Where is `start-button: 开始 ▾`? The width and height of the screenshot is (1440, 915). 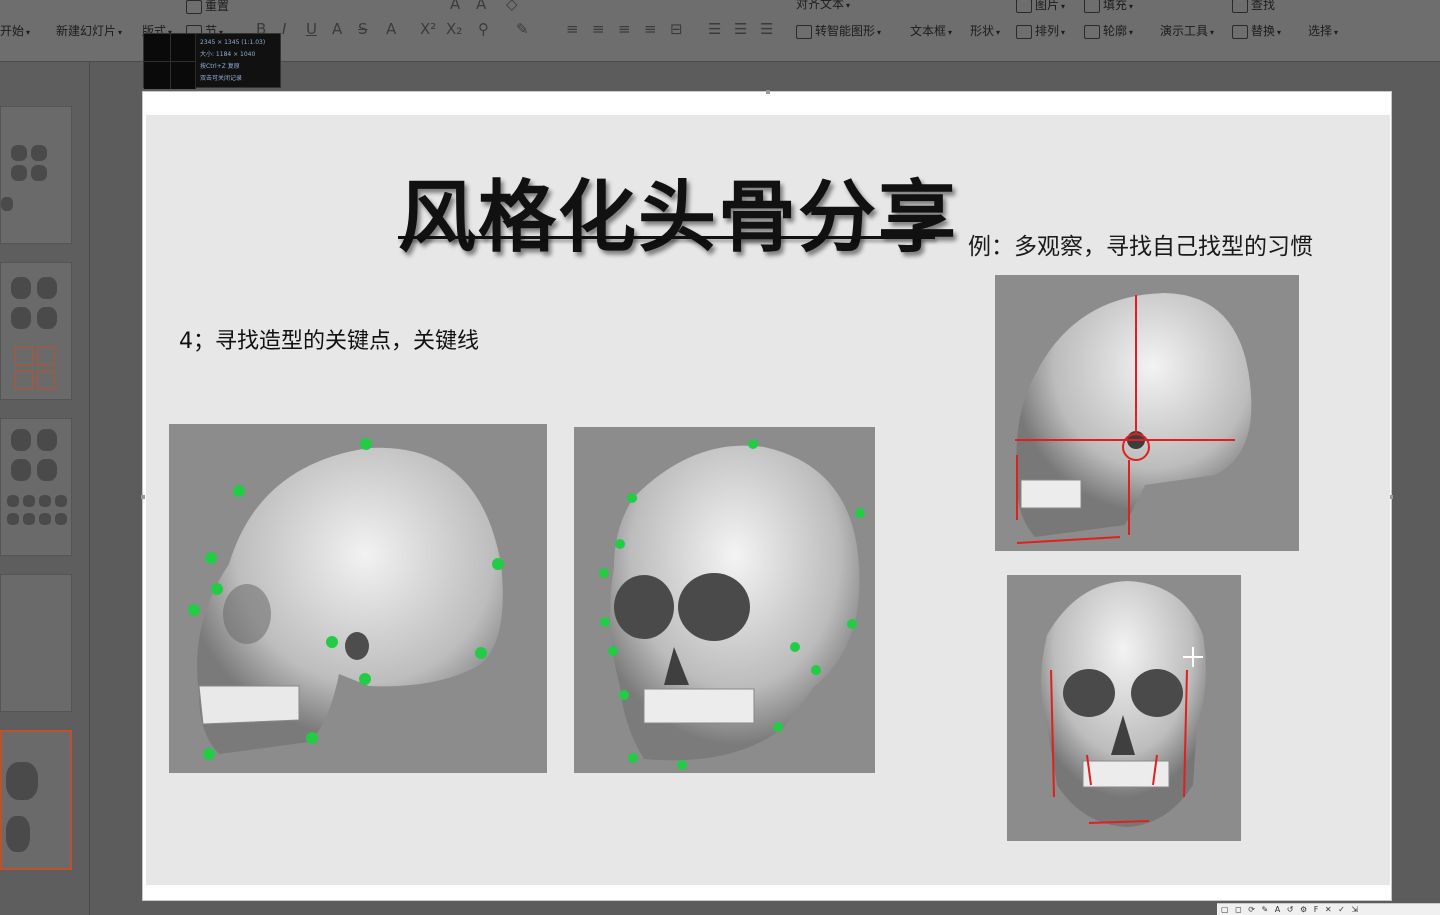 start-button: 开始 ▾ is located at coordinates (15, 30).